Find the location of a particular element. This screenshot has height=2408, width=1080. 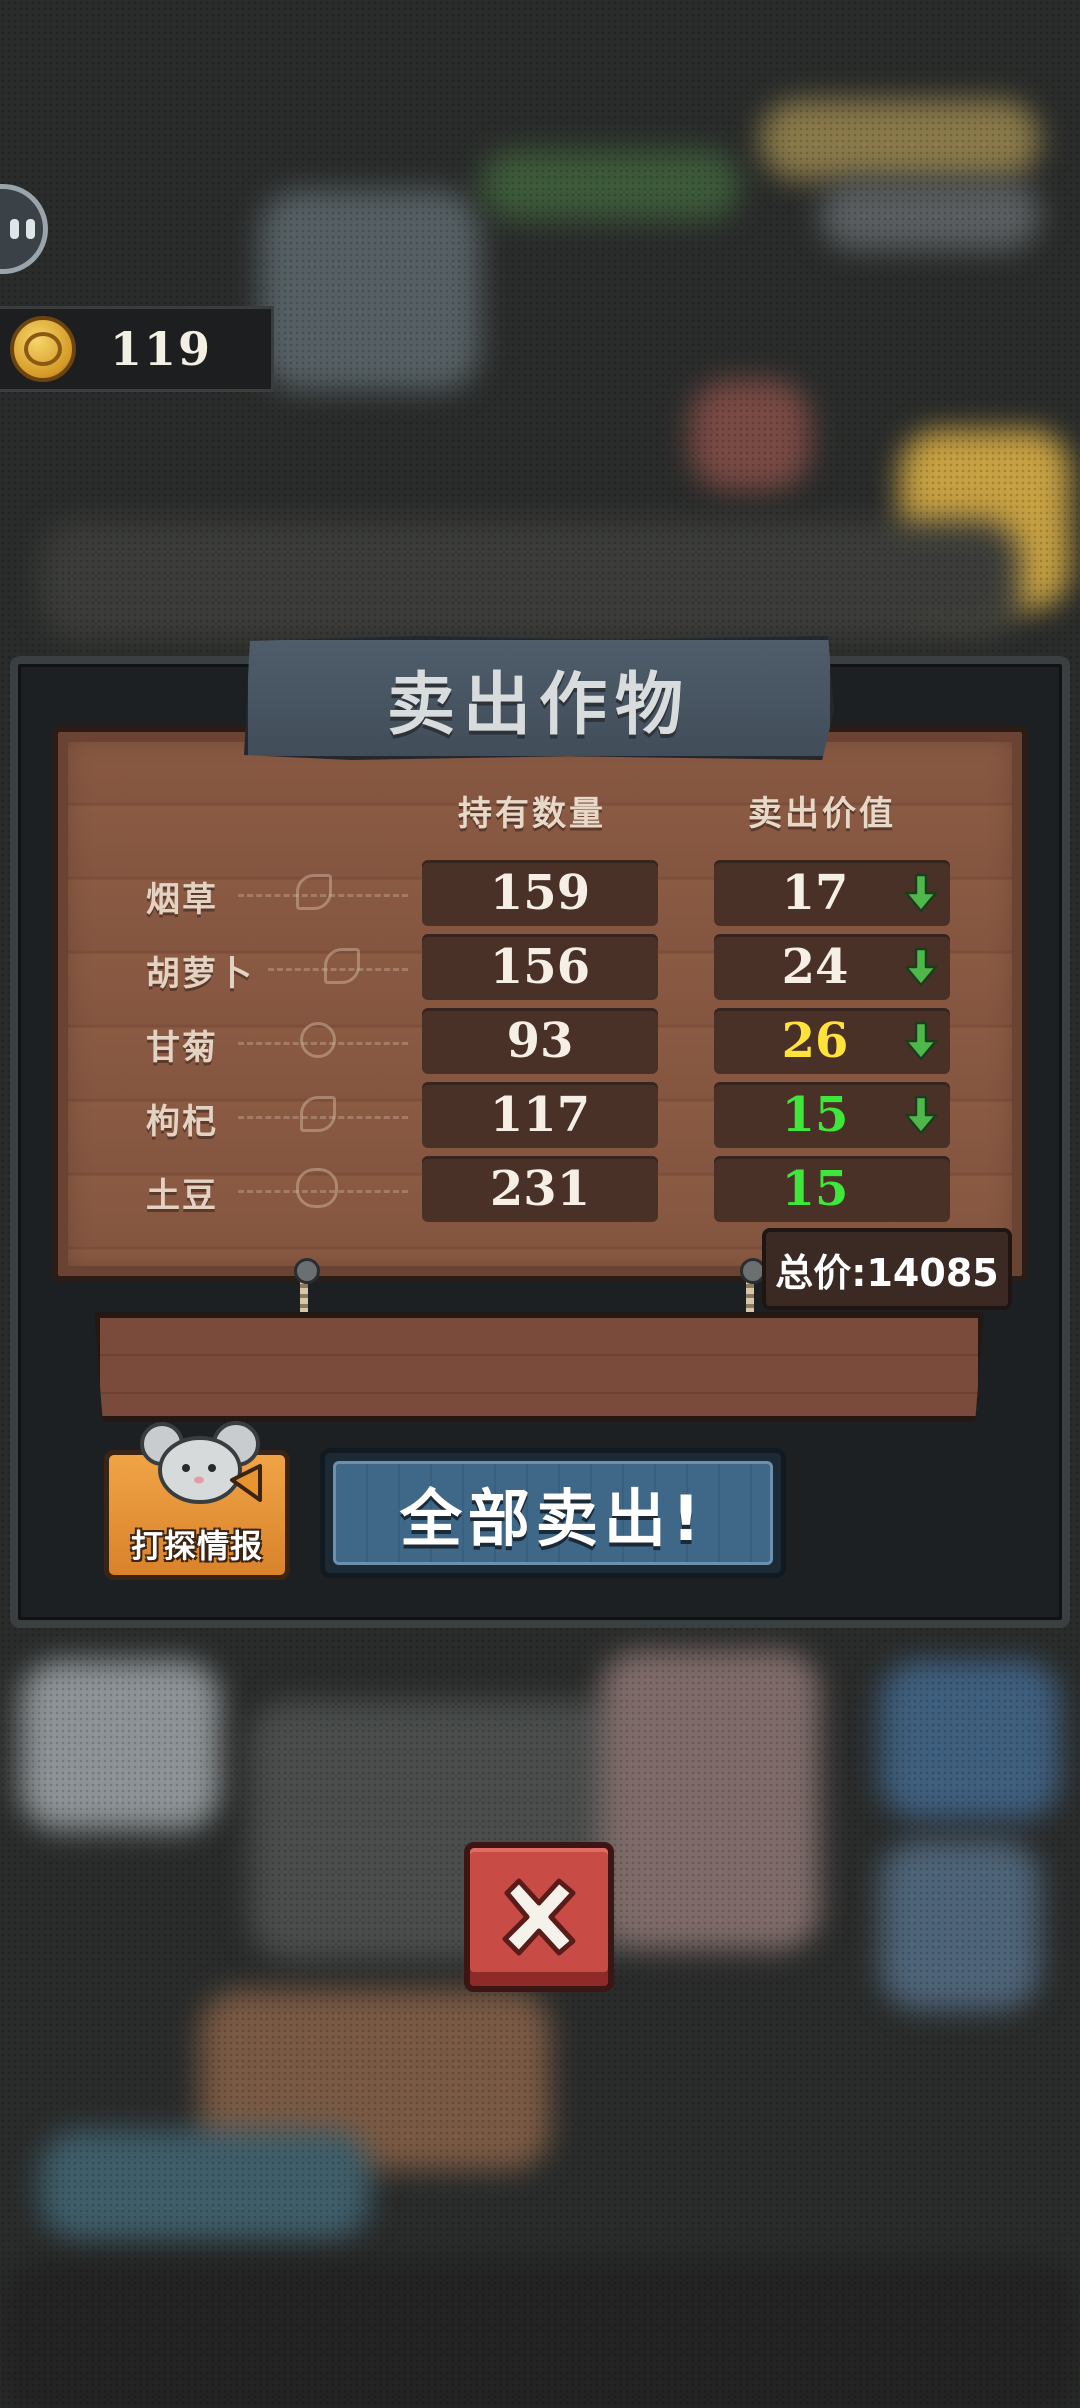

coin-icon is located at coordinates (43, 349).